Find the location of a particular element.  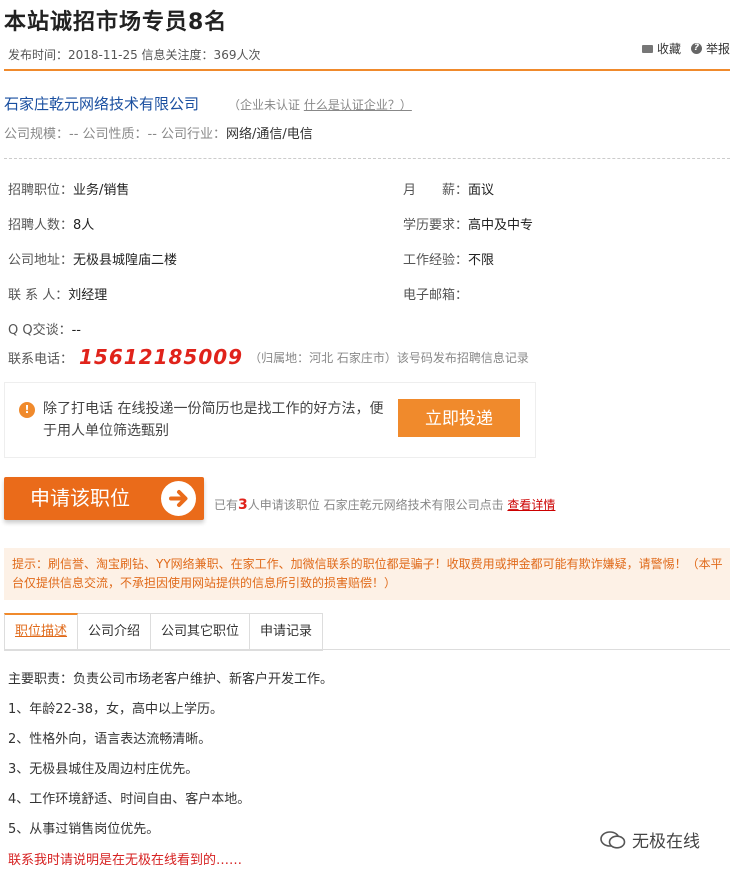

arrow-right-icon is located at coordinates (178, 498).